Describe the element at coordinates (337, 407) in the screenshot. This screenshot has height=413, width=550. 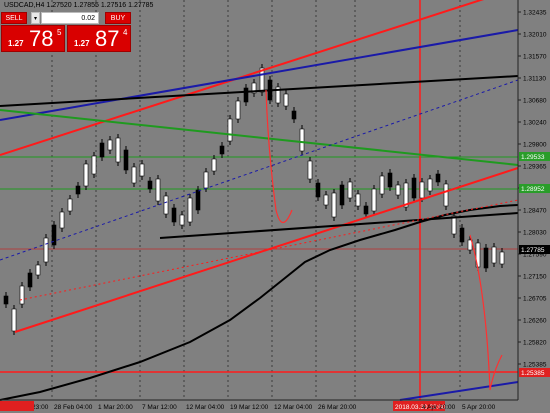
I see `time-tick-label: 26 Mar 20:00` at that location.